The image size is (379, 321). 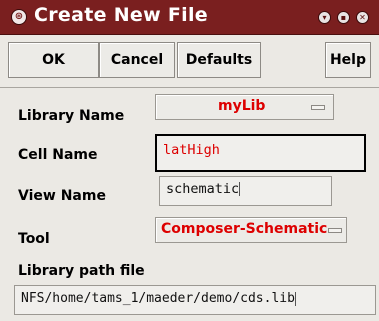 What do you see at coordinates (158, 298) in the screenshot?
I see `library-path-value: NFS/home/tams_1/maeder/demo/cds.lib` at bounding box center [158, 298].